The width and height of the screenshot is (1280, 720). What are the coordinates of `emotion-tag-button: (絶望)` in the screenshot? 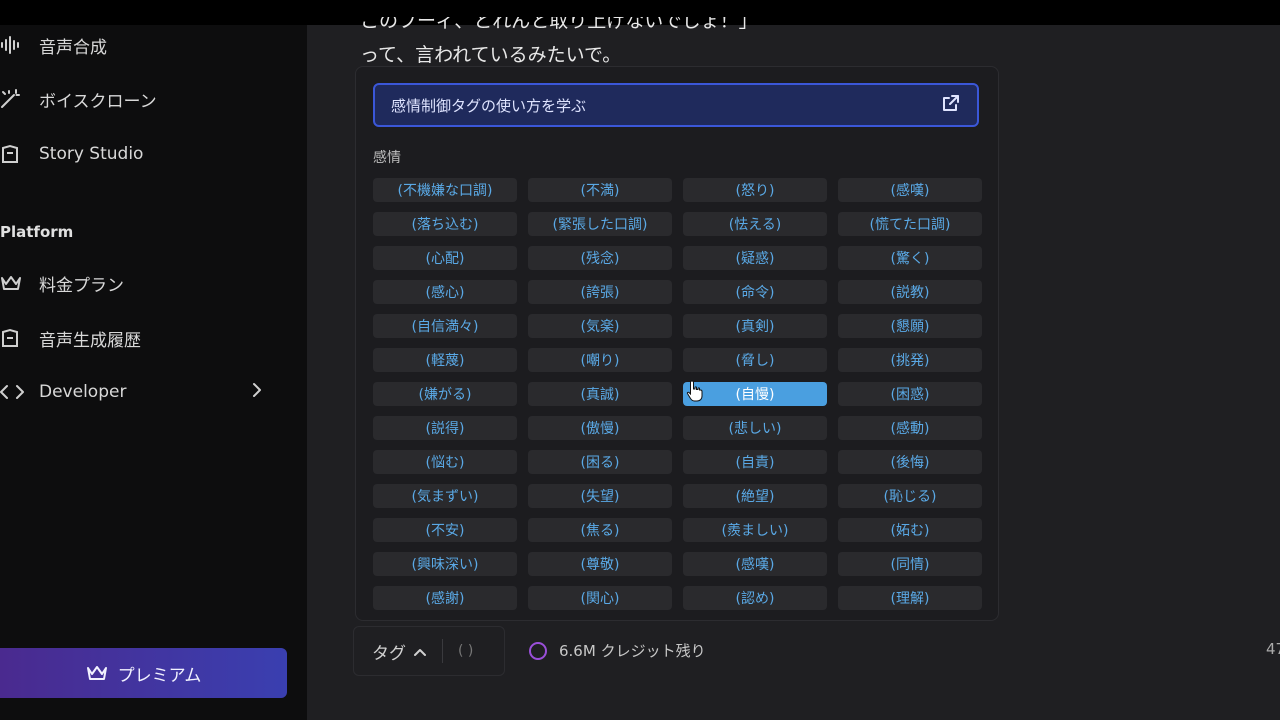 It's located at (755, 496).